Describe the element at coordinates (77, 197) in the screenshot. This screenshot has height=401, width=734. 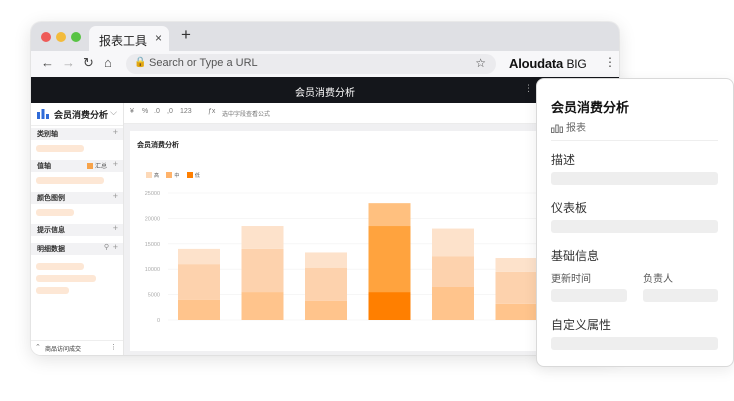
I see `section-color-legend: 颜色图例 +` at that location.